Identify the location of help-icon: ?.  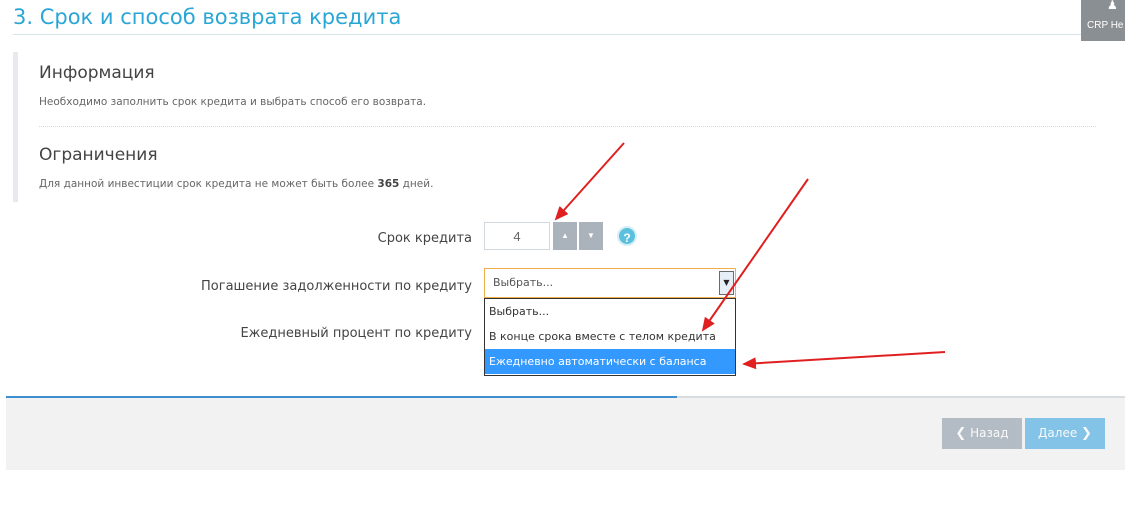
(627, 236).